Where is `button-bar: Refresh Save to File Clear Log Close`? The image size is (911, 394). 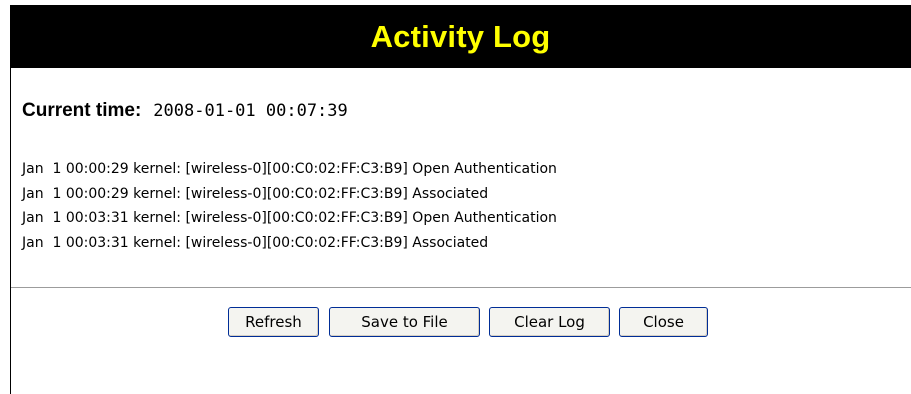 button-bar: Refresh Save to File Clear Log Close is located at coordinates (455, 322).